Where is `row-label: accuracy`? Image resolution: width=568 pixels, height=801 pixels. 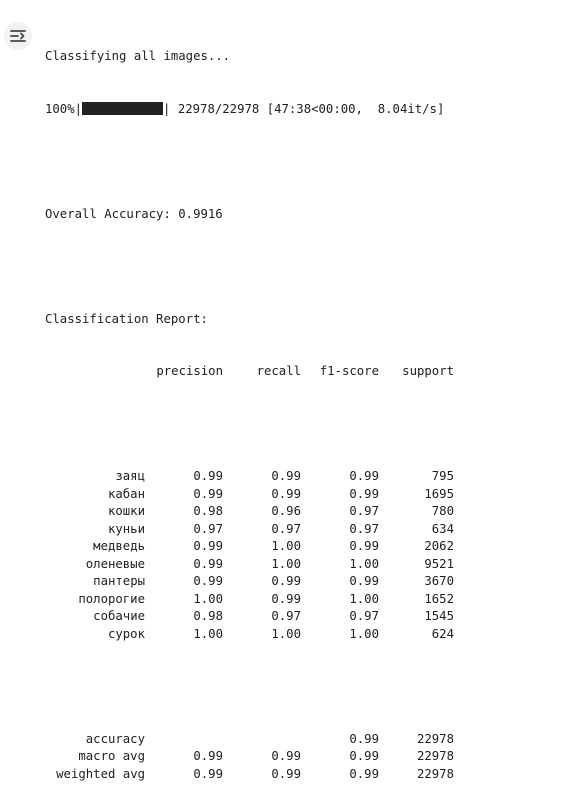 row-label: accuracy is located at coordinates (115, 738).